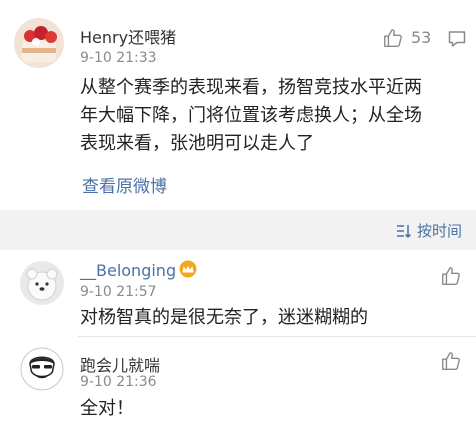  What do you see at coordinates (439, 231) in the screenshot?
I see `sort-label: 按时间` at bounding box center [439, 231].